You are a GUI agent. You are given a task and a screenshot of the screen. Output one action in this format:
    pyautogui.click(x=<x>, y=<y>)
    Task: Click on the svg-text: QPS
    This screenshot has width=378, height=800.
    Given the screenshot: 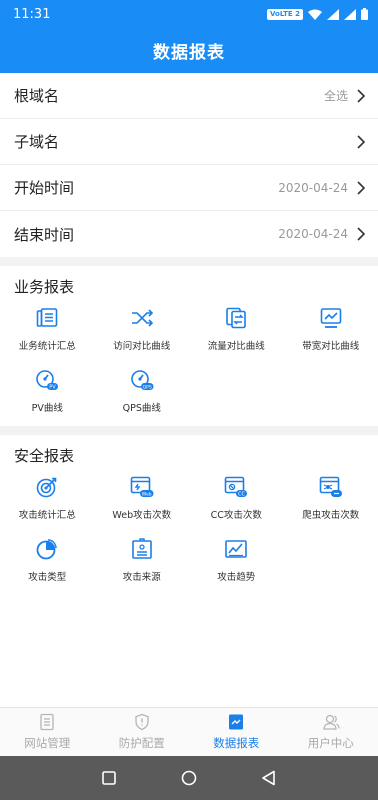 What is the action you would take?
    pyautogui.click(x=146, y=388)
    